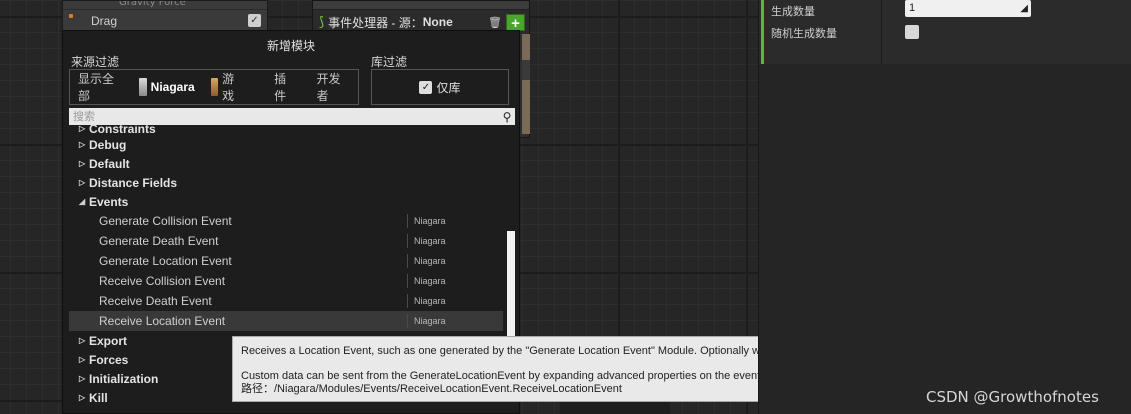 This screenshot has width=1131, height=414. I want to click on spawn-properties: 生成数量 1 ◢ 随机生成数量, so click(945, 32).